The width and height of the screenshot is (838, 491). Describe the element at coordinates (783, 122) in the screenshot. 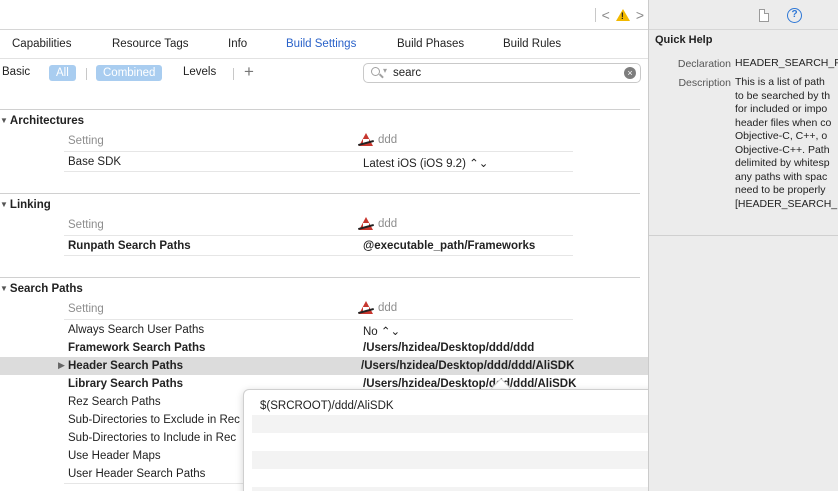

I see `description-line: header files when co` at that location.